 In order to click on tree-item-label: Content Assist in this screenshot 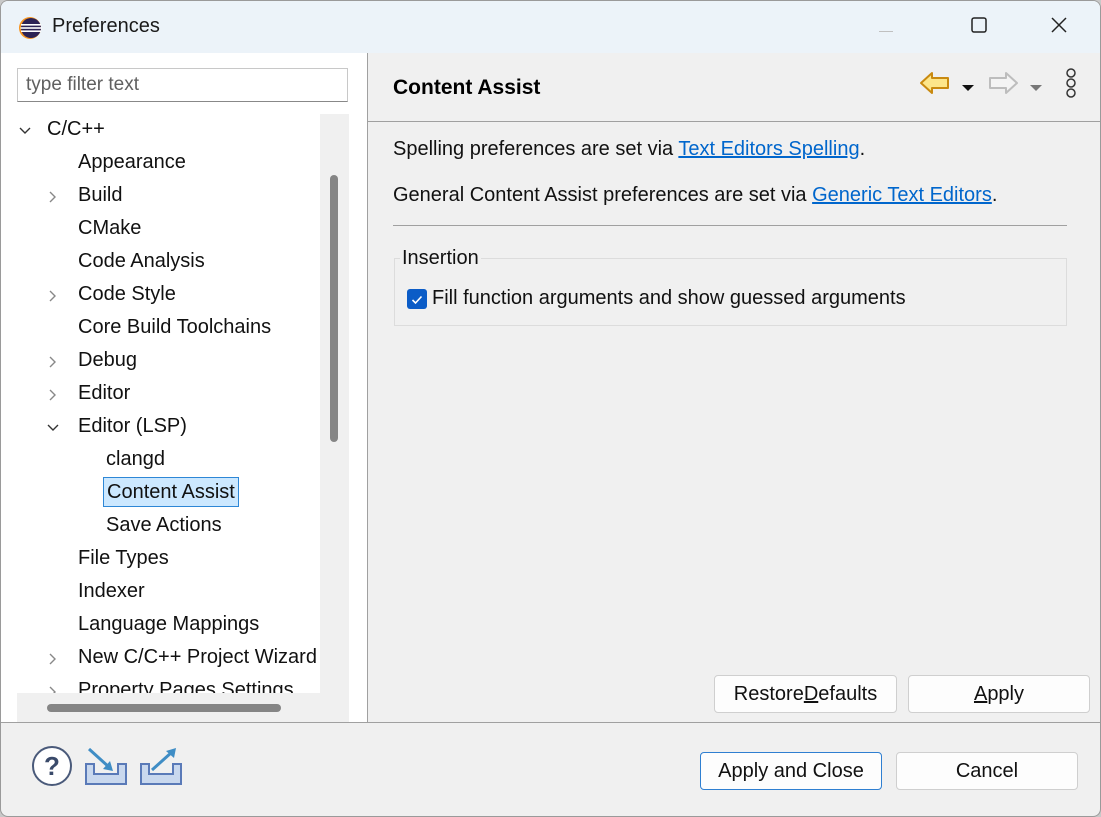, I will do `click(171, 492)`.